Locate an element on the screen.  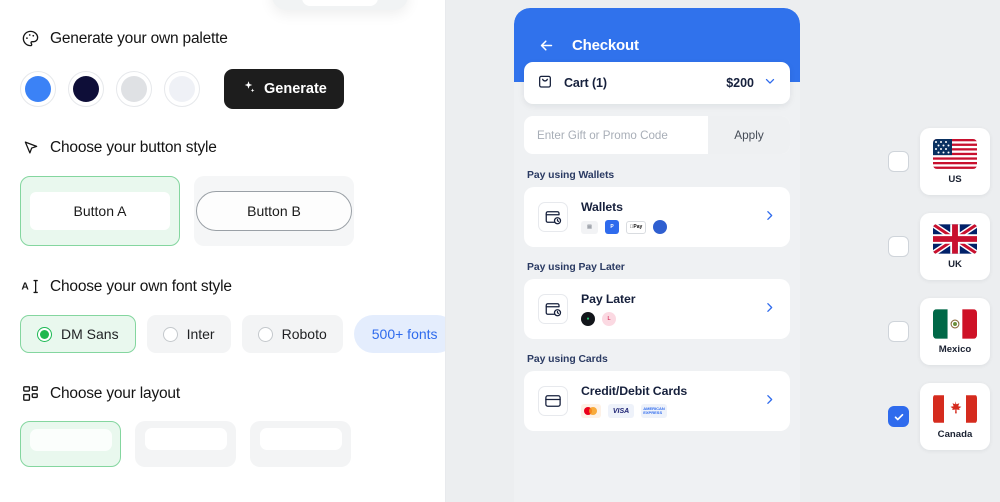
country-checkbox-us is located at coordinates (898, 161).